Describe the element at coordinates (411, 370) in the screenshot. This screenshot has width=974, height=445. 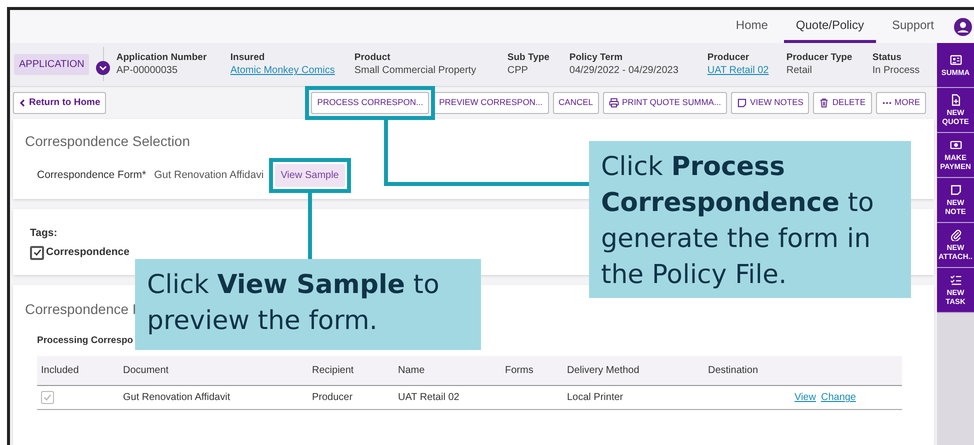
I see `column-header: Name` at that location.